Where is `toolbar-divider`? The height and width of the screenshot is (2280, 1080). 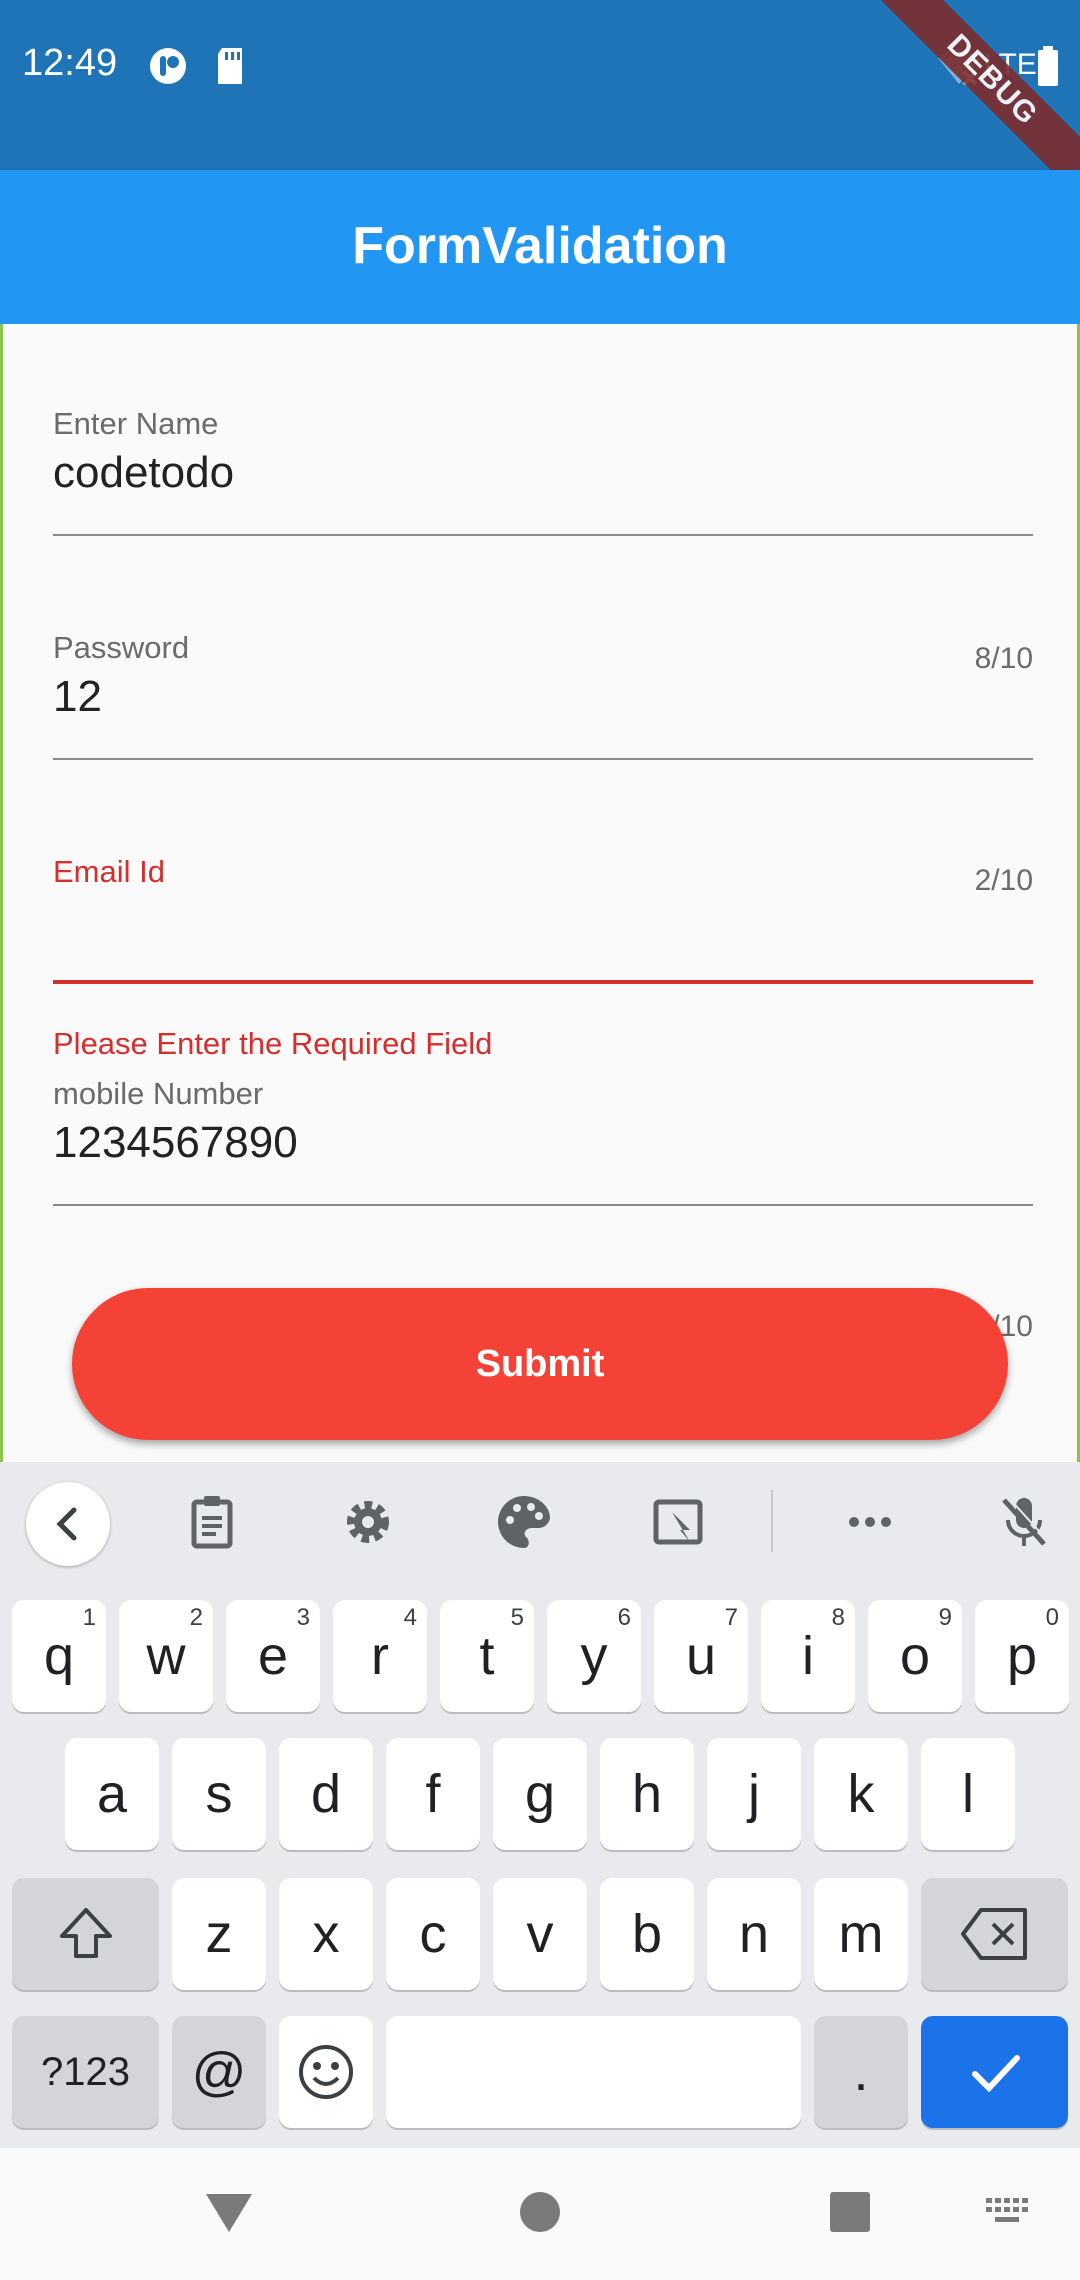
toolbar-divider is located at coordinates (772, 1521).